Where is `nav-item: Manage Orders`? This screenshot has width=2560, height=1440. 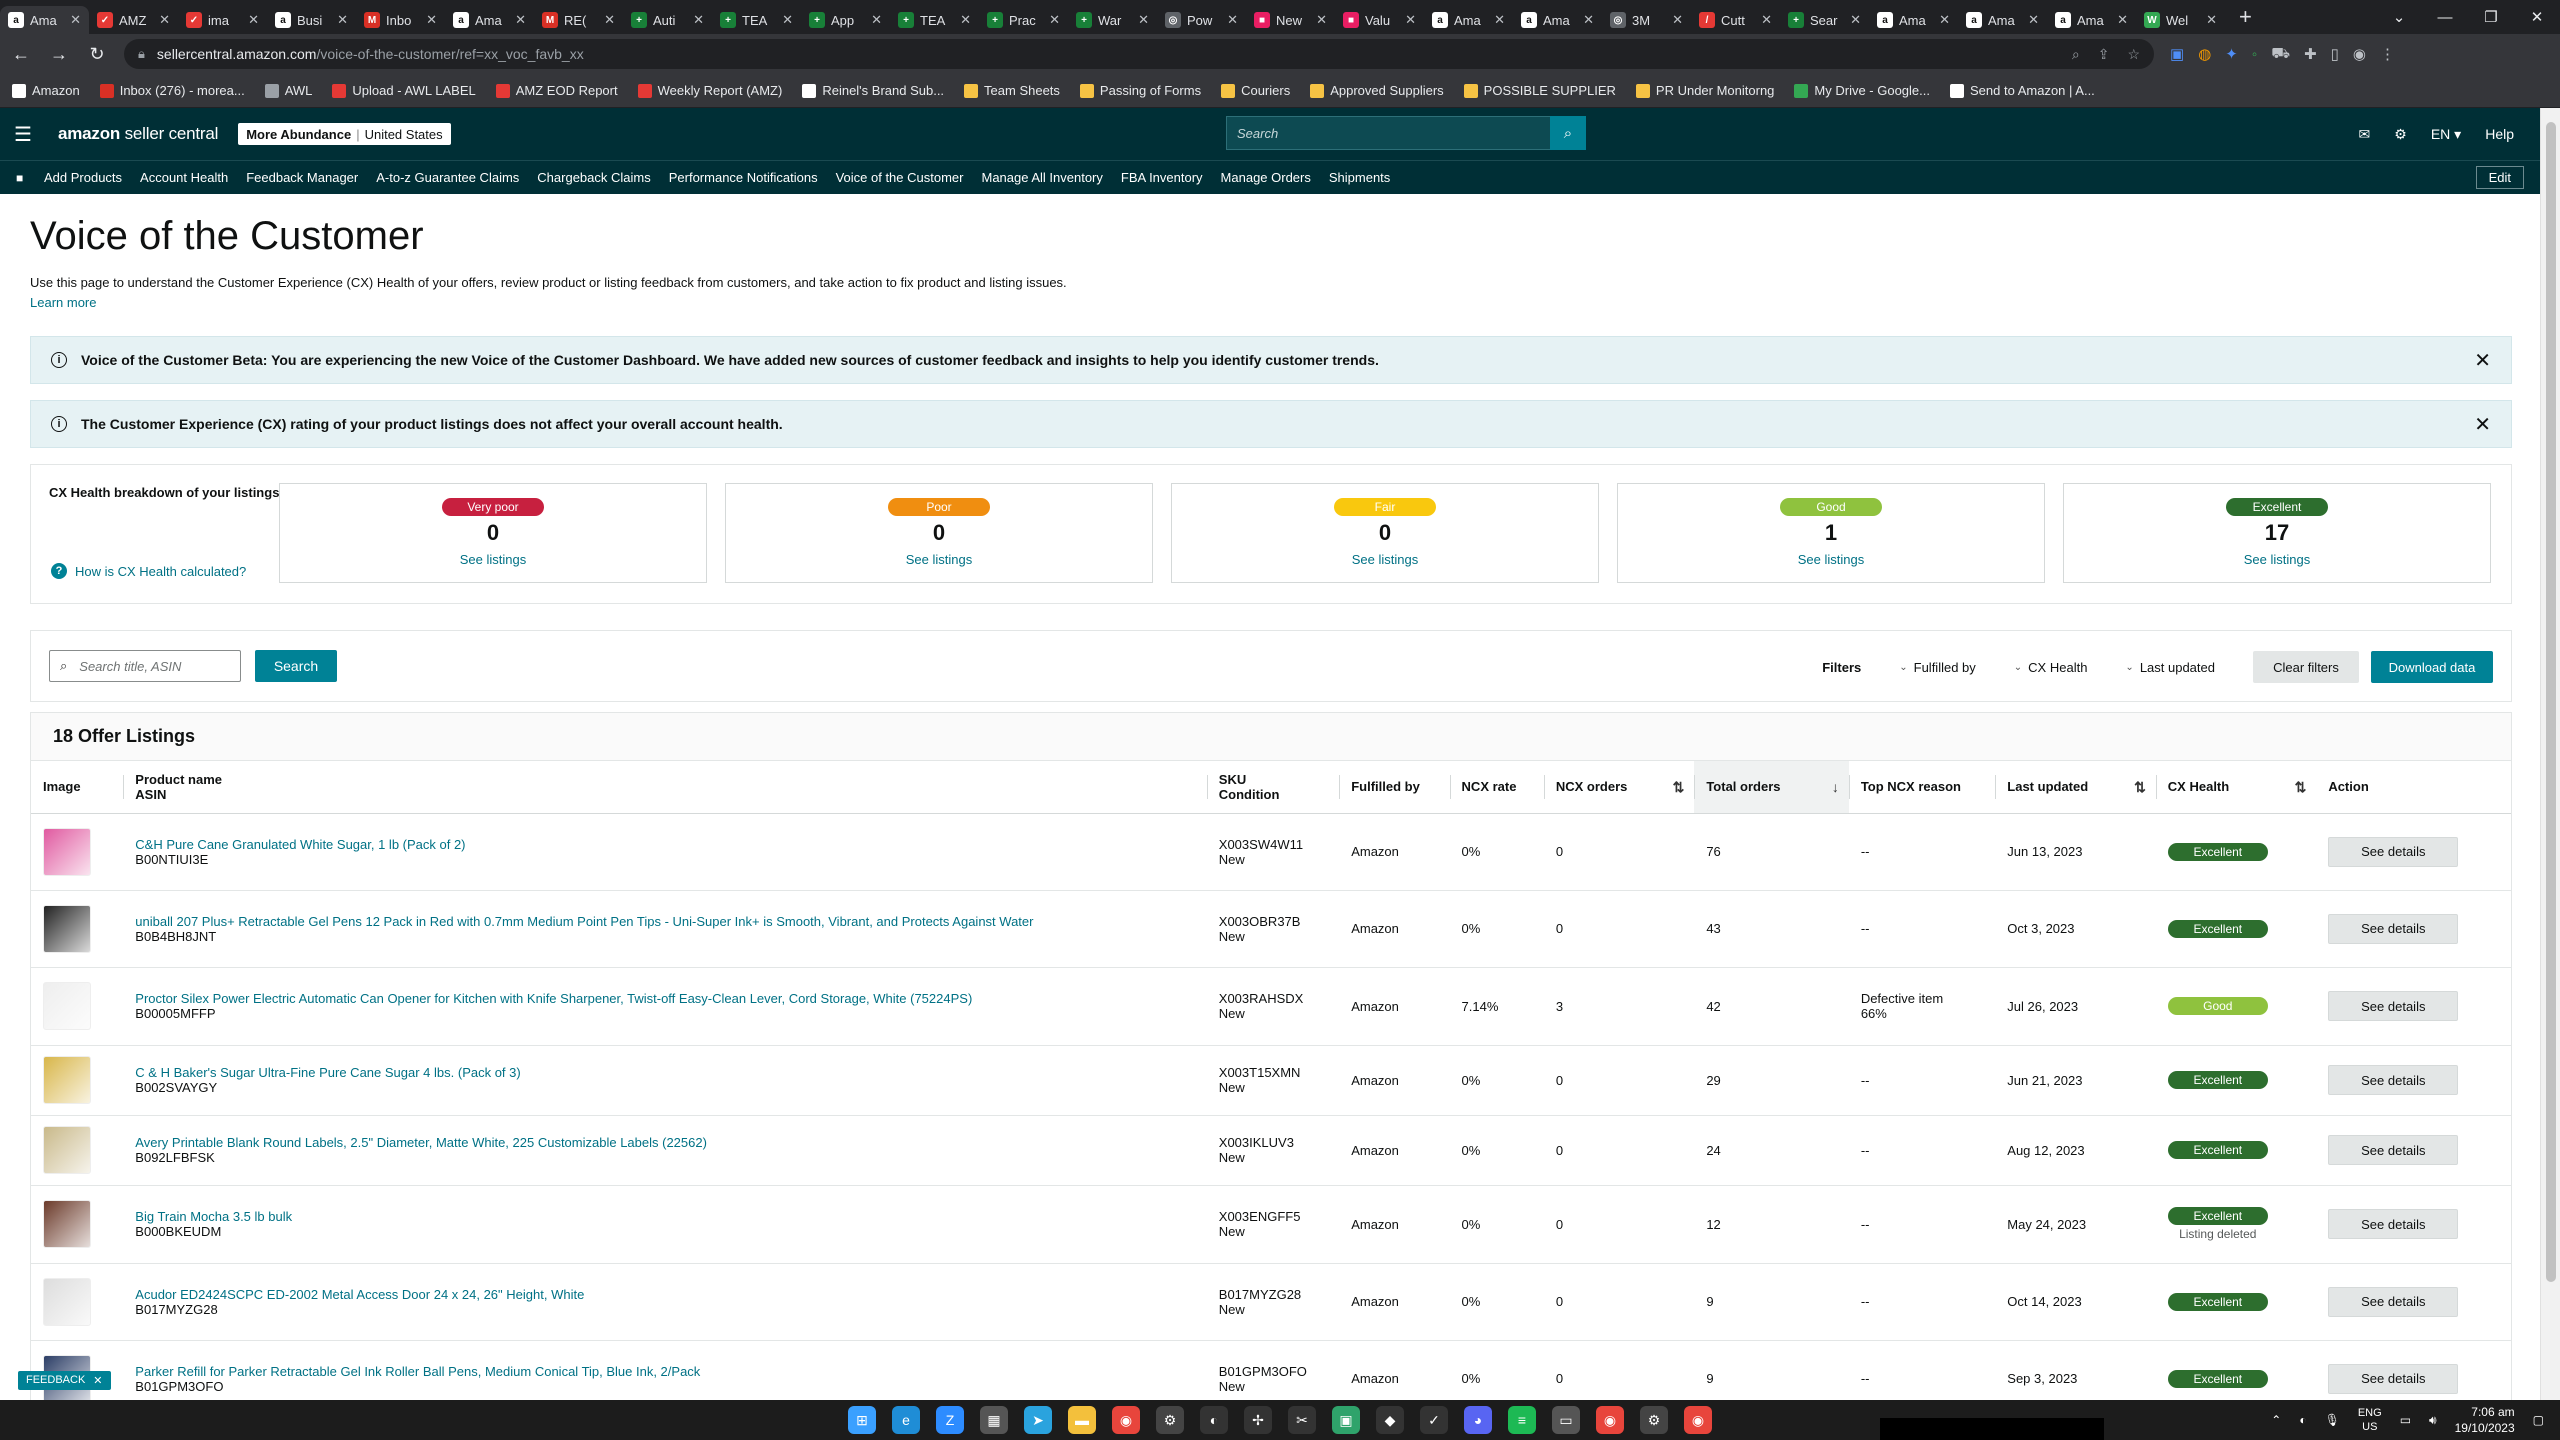 nav-item: Manage Orders is located at coordinates (1266, 177).